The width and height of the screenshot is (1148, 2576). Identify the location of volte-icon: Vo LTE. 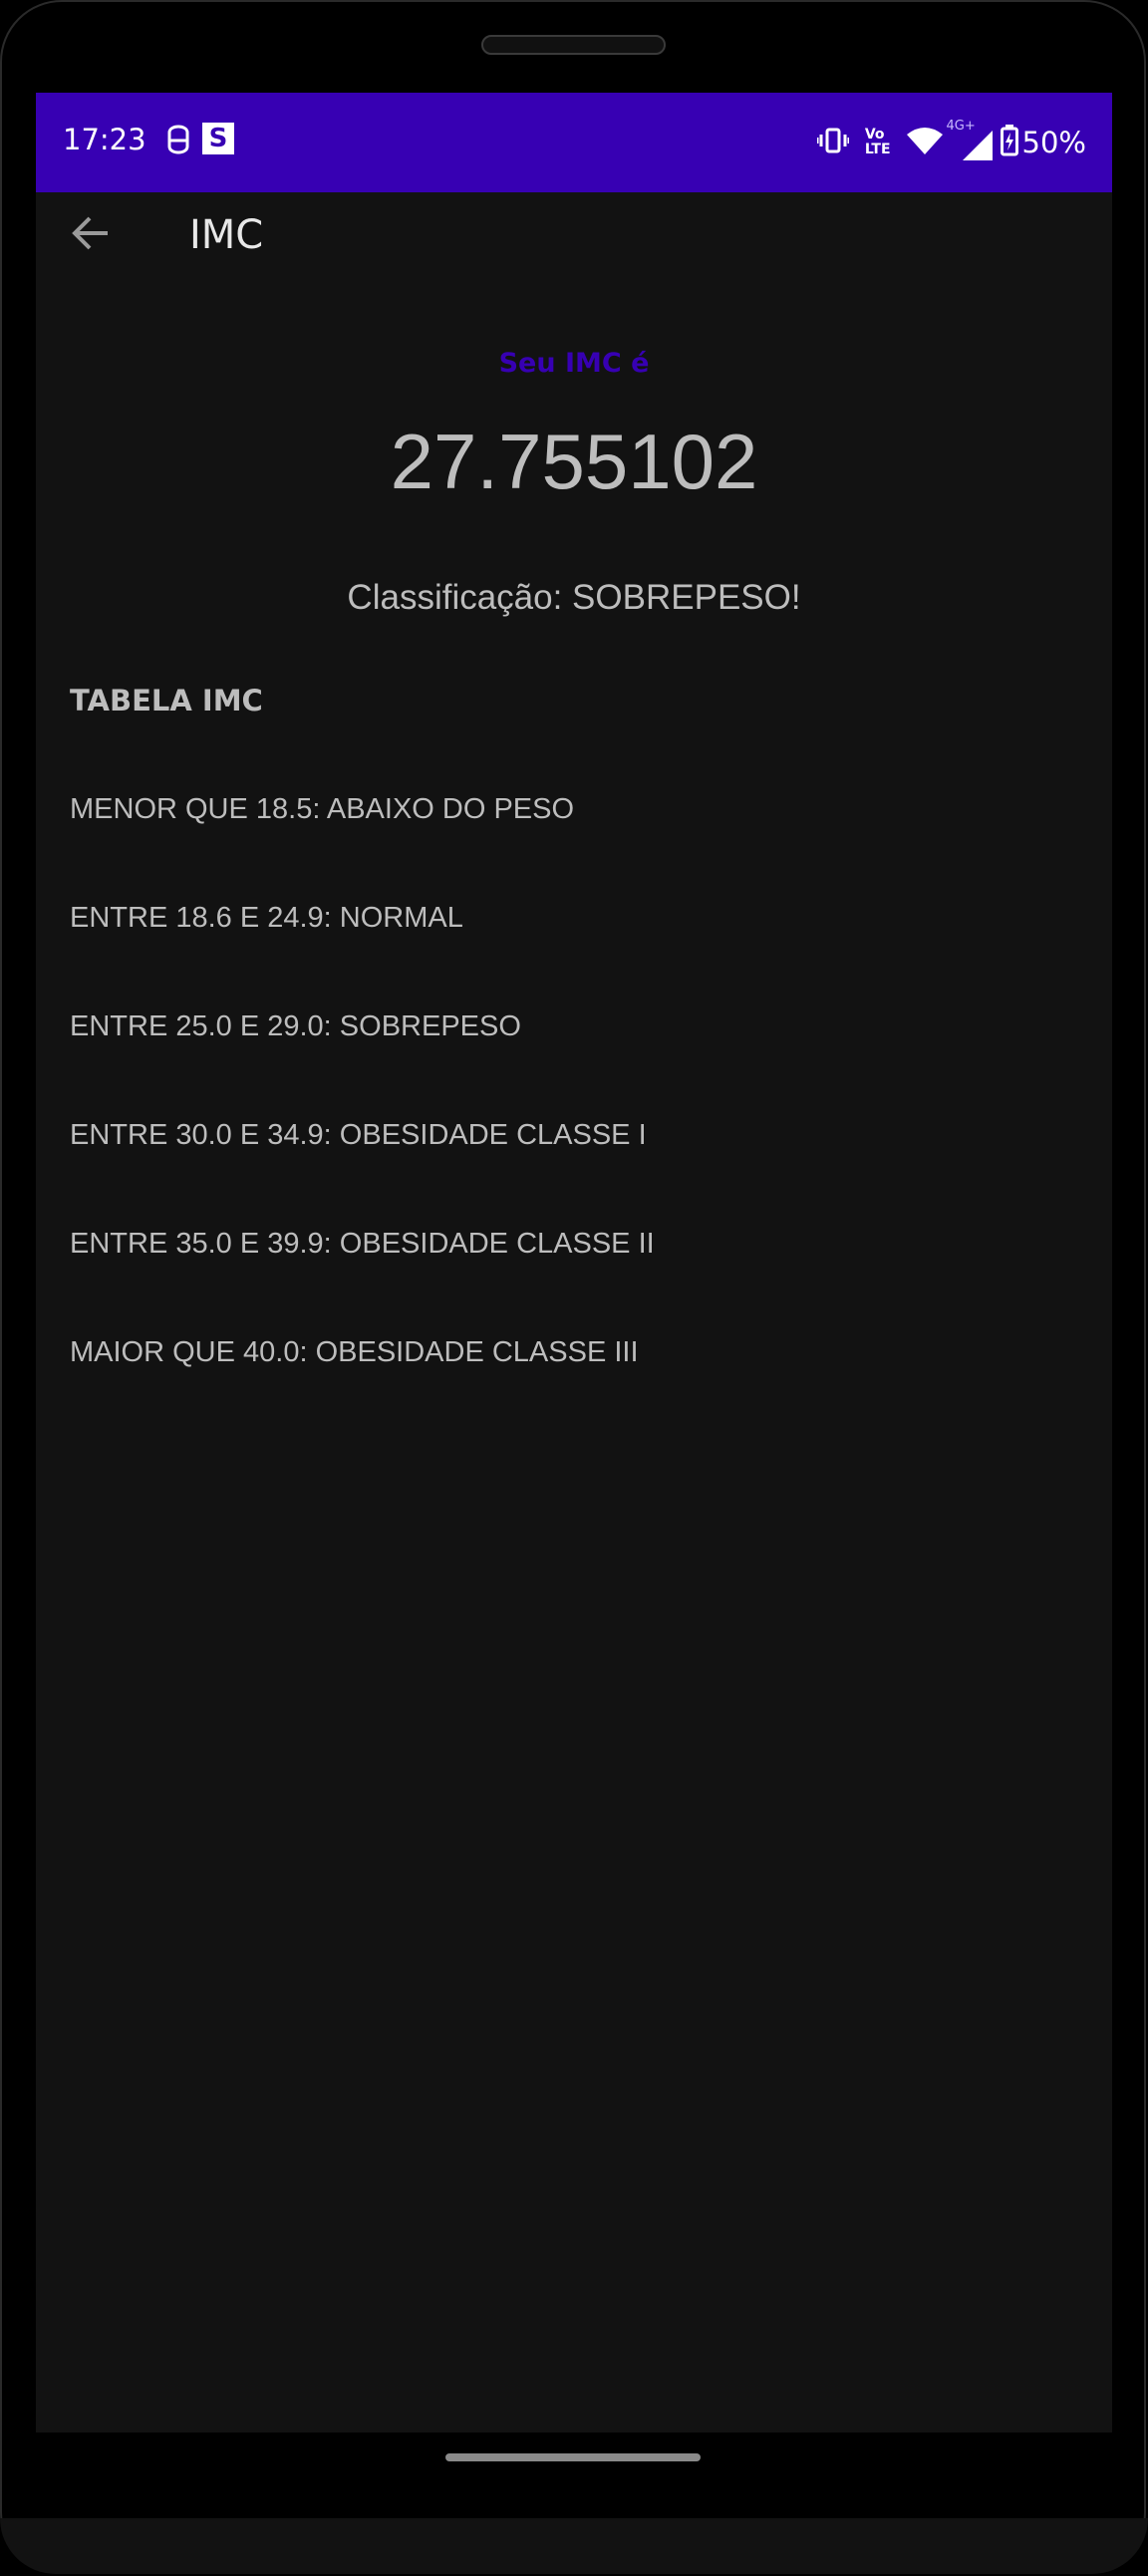
(878, 142).